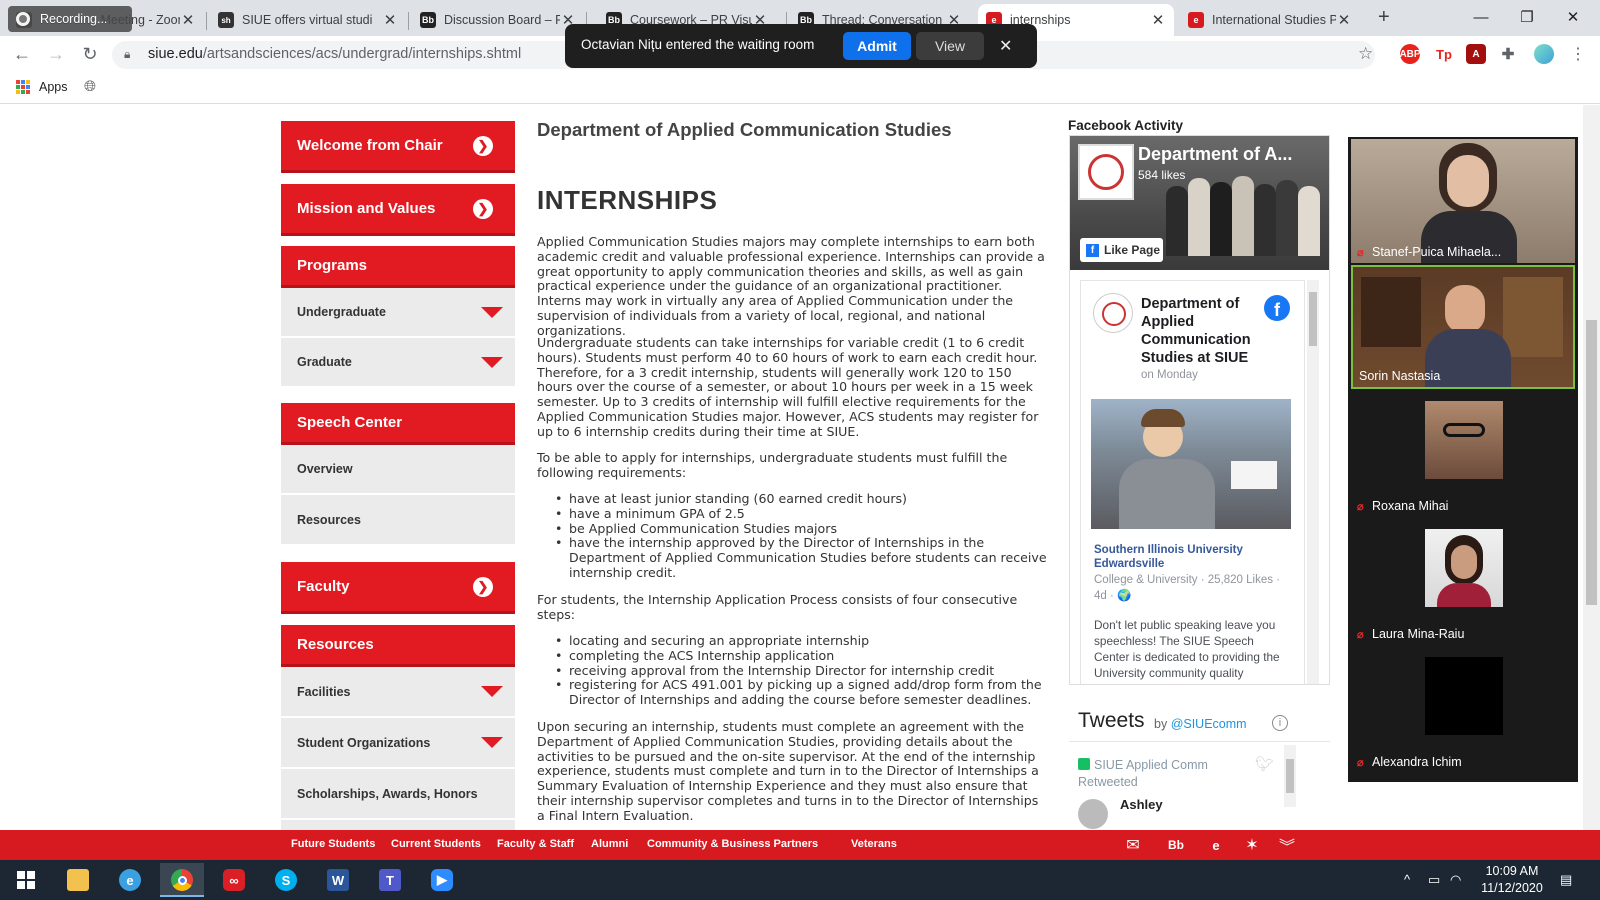 Image resolution: width=1600 pixels, height=900 pixels. What do you see at coordinates (398, 313) in the screenshot?
I see `sidebar-undergraduate: Undergraduate` at bounding box center [398, 313].